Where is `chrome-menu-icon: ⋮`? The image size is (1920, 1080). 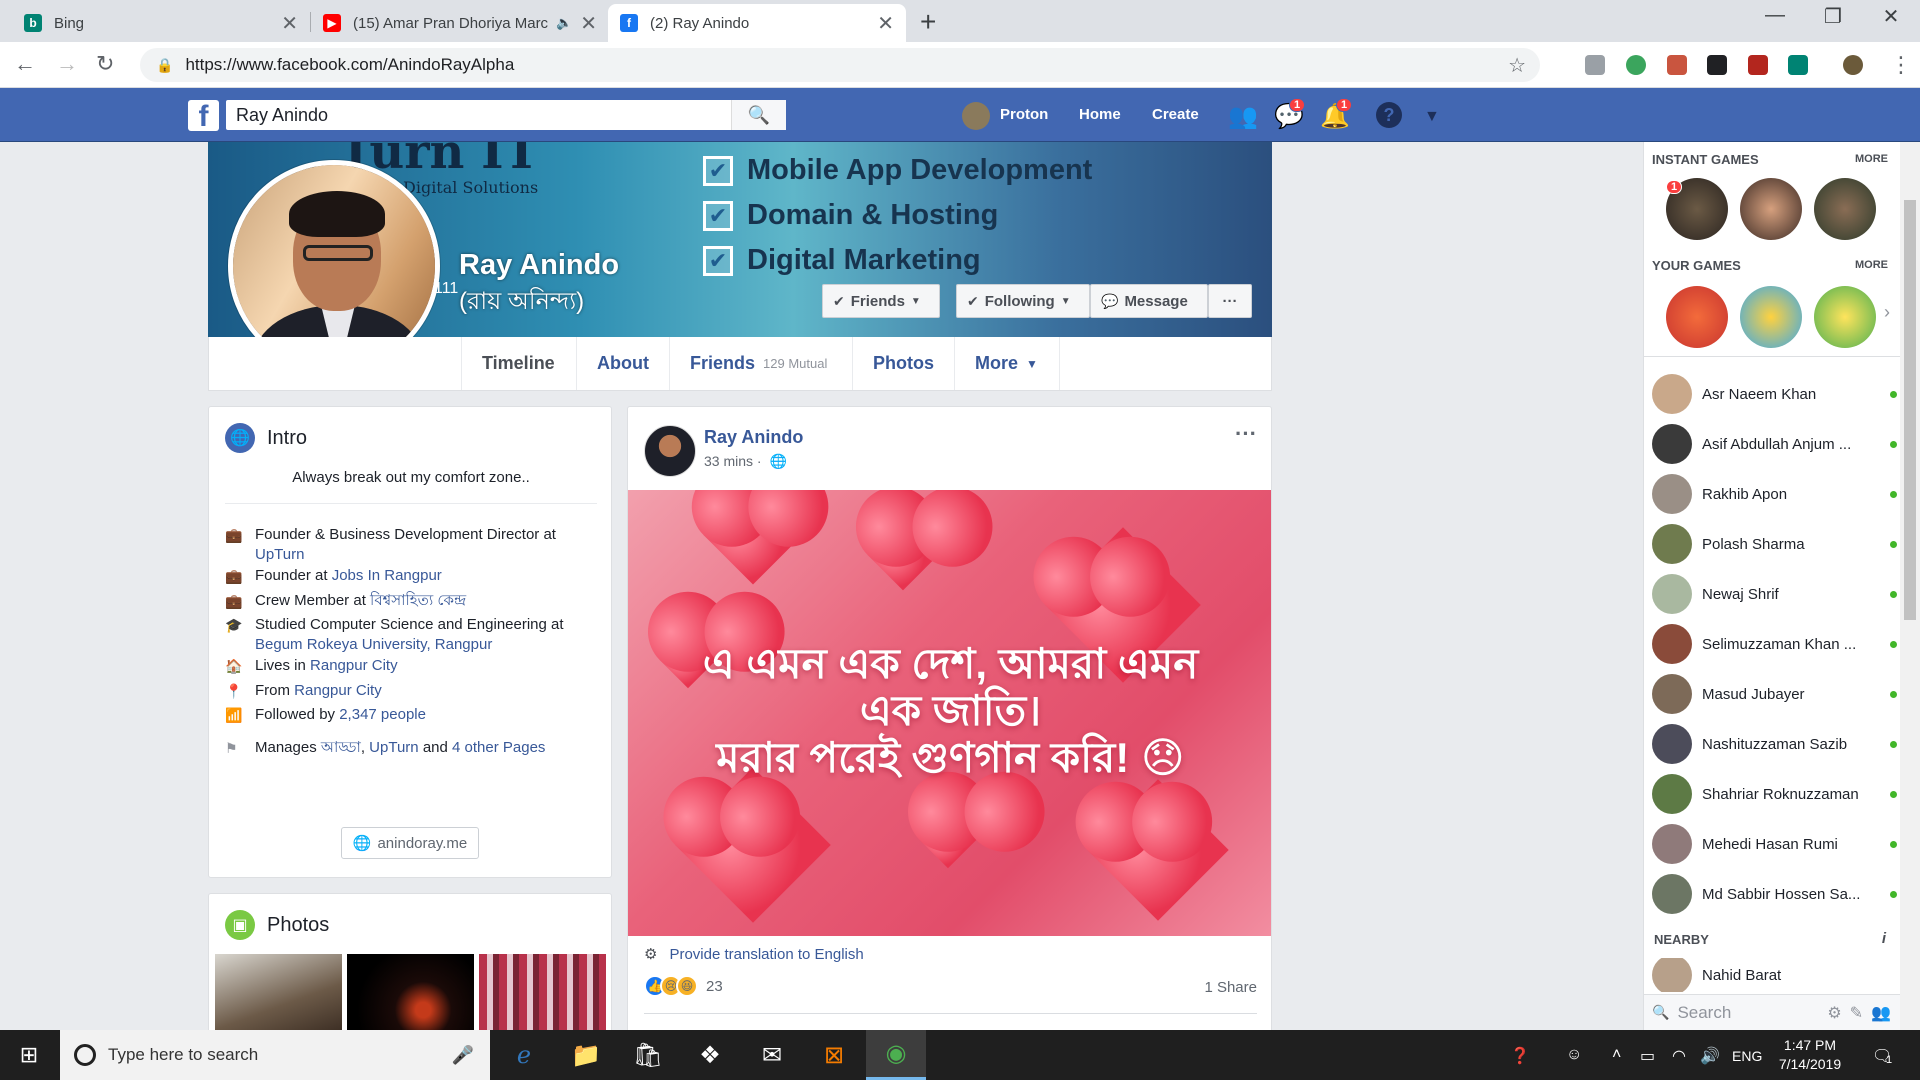
chrome-menu-icon: ⋮ is located at coordinates (1901, 65).